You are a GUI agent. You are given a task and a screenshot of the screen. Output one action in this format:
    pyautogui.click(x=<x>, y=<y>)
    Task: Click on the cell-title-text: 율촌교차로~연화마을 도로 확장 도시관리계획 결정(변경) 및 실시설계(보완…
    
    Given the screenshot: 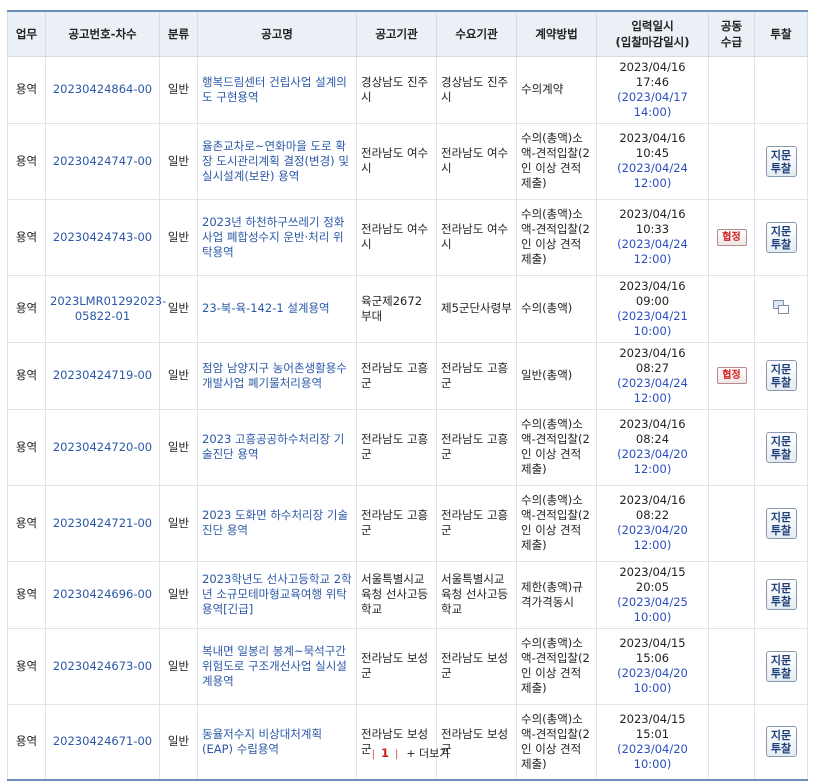 What is the action you would take?
    pyautogui.click(x=275, y=161)
    